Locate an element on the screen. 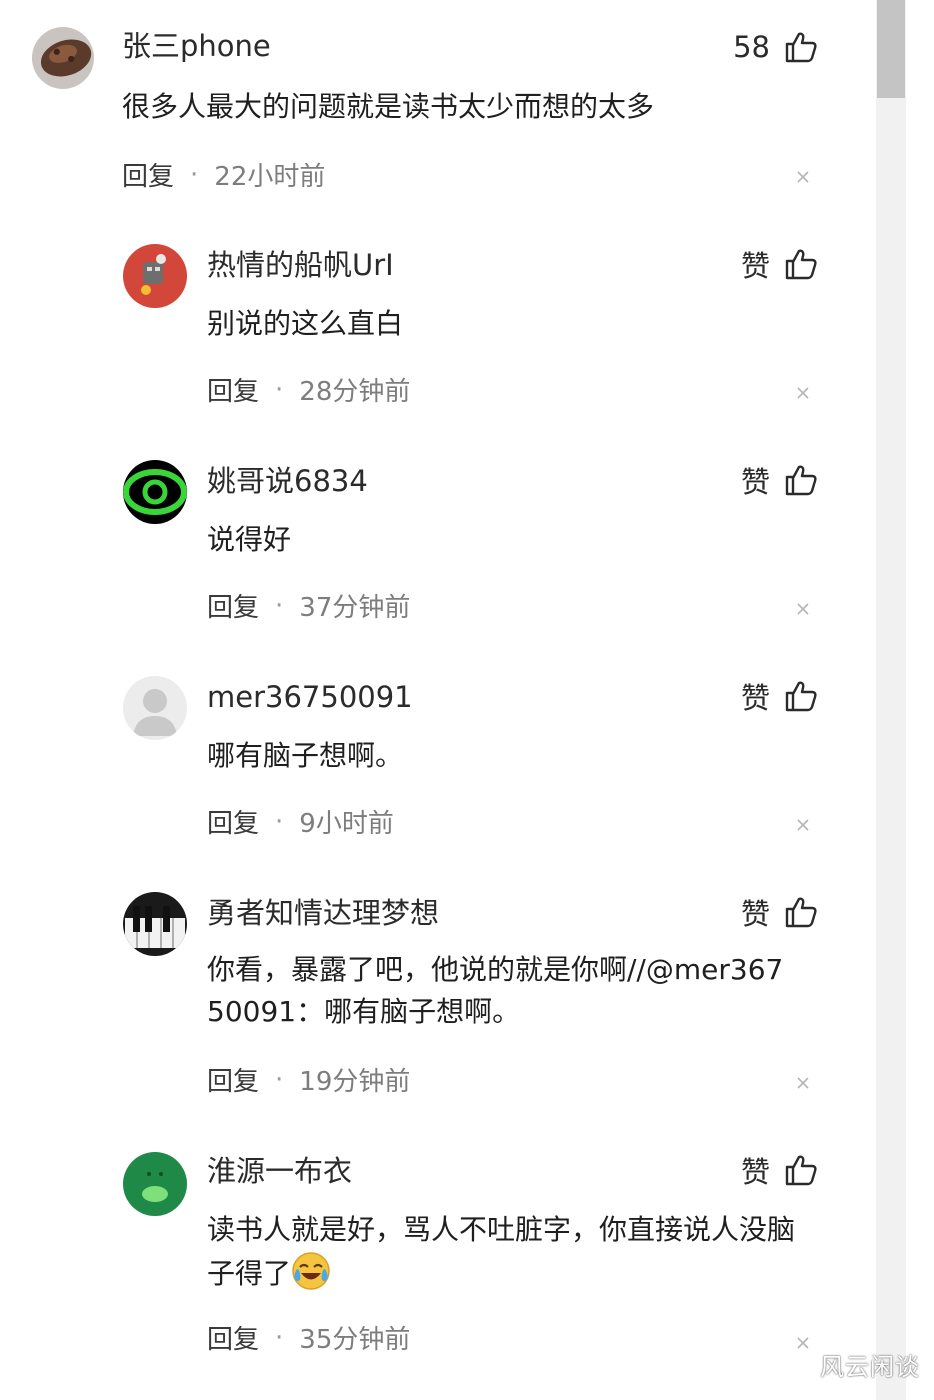 This screenshot has height=1400, width=934. username: 淮源一布衣 is located at coordinates (279, 1171).